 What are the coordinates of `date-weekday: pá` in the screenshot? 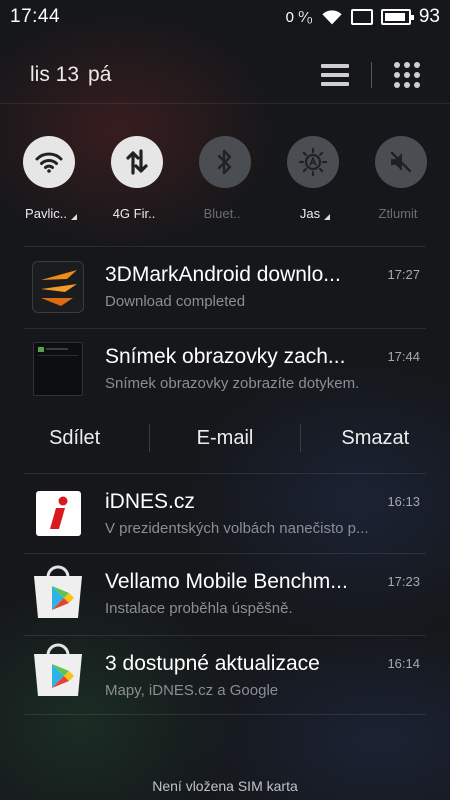 It's located at (100, 74).